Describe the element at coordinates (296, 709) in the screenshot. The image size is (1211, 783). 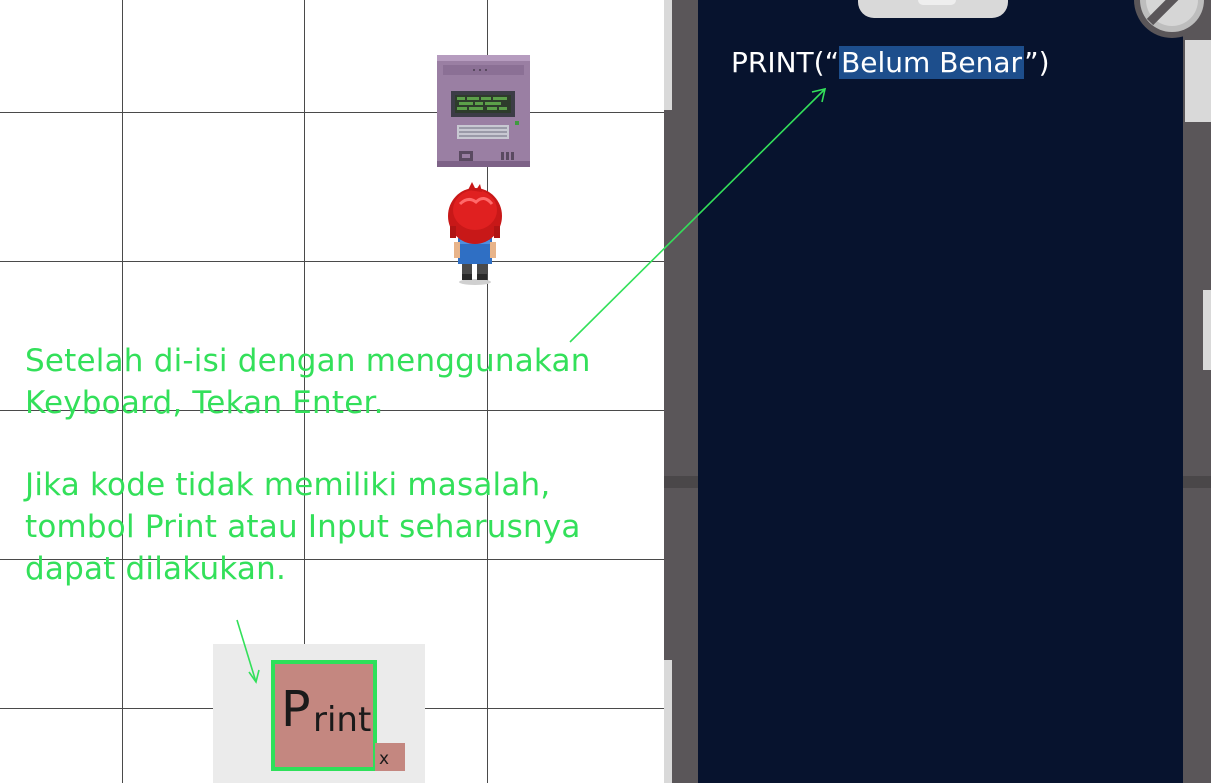
I see `print-button-initial: P` at that location.